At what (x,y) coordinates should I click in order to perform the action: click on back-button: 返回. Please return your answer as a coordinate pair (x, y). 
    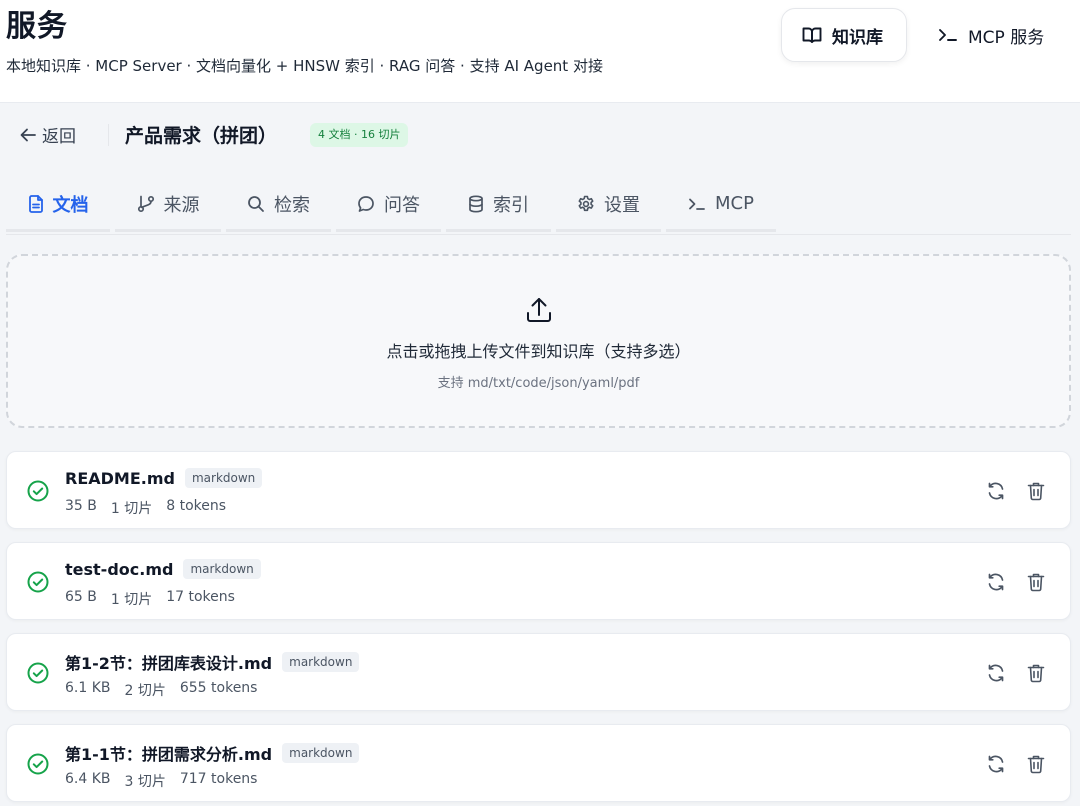
    Looking at the image, I should click on (48, 134).